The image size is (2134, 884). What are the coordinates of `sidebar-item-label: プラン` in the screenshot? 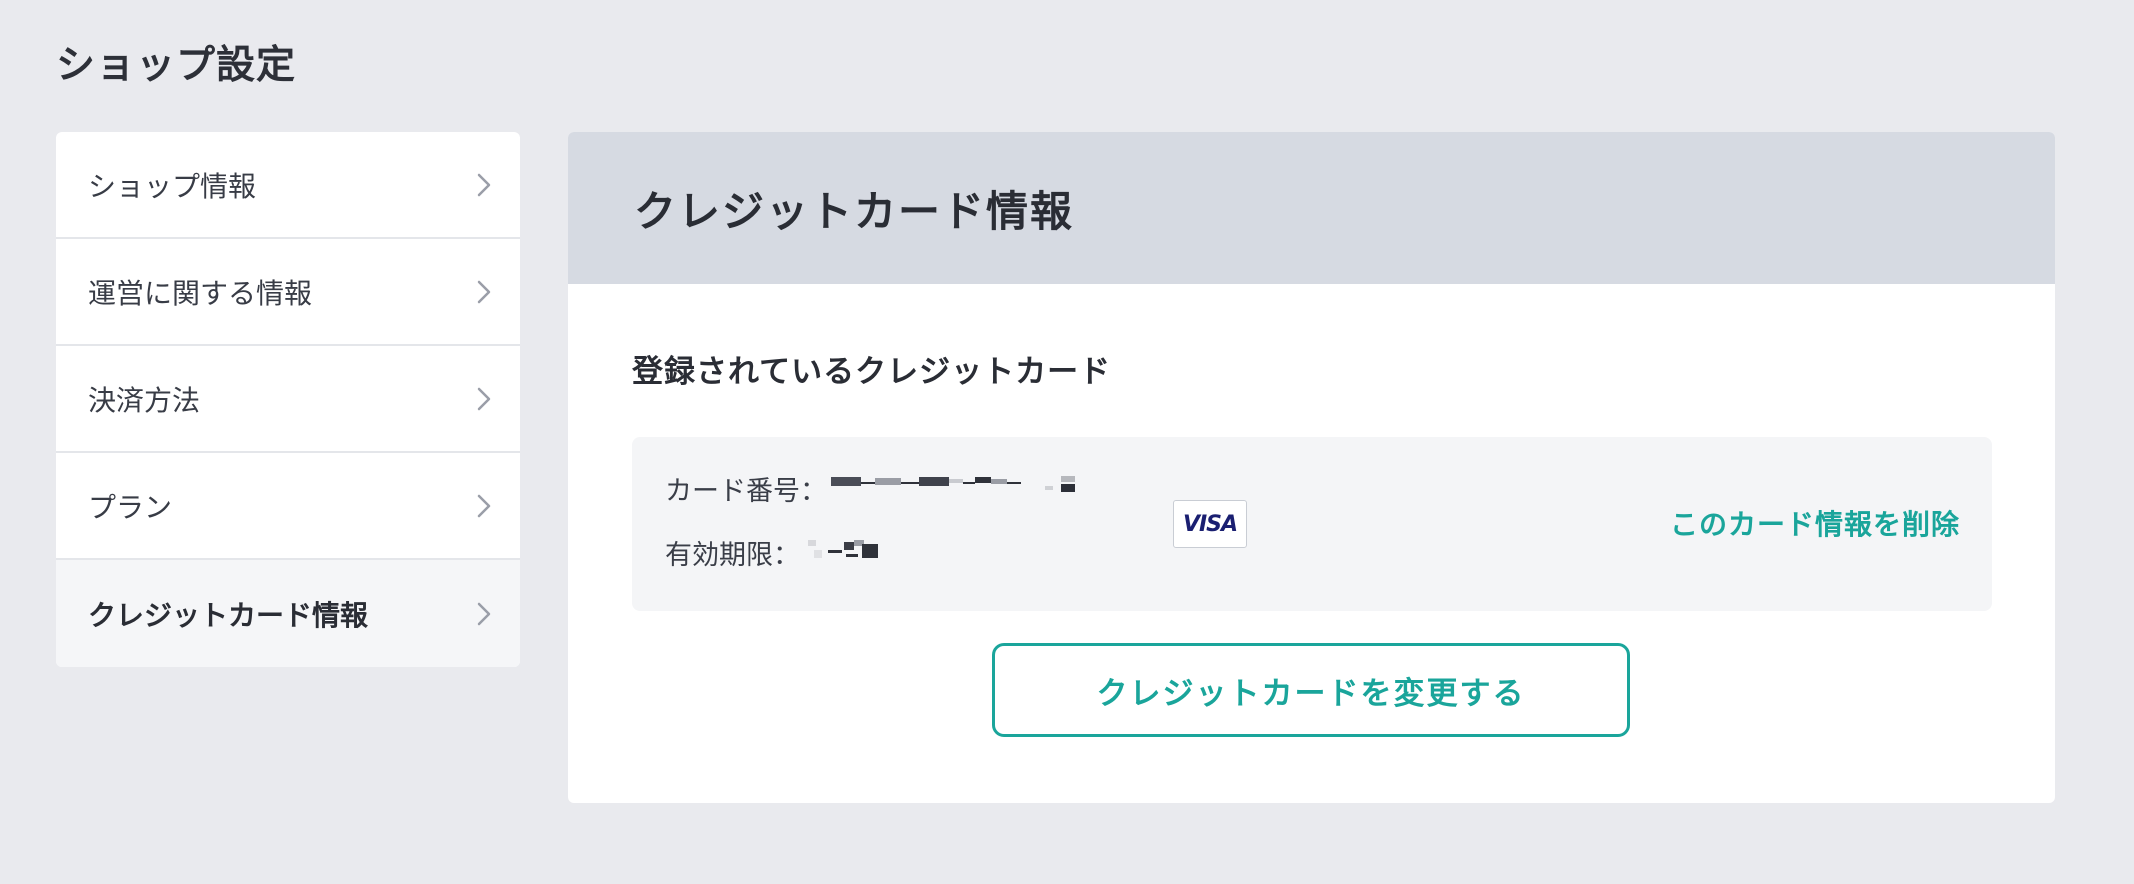 It's located at (130, 507).